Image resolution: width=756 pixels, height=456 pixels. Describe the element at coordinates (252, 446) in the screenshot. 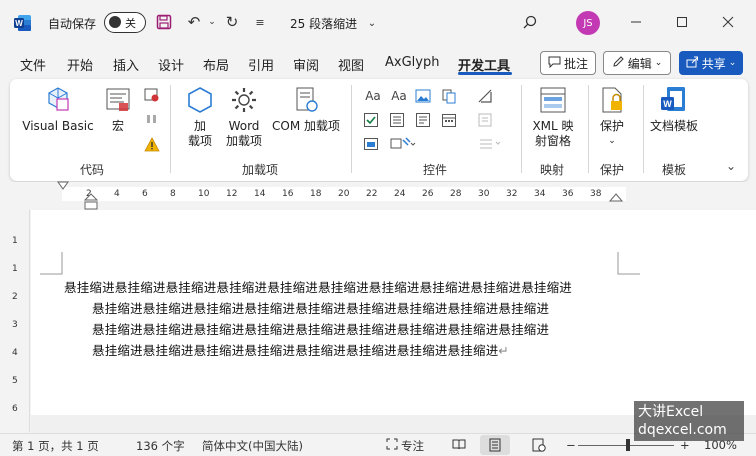

I see `language-status: 简体中文(中国大陆)` at that location.